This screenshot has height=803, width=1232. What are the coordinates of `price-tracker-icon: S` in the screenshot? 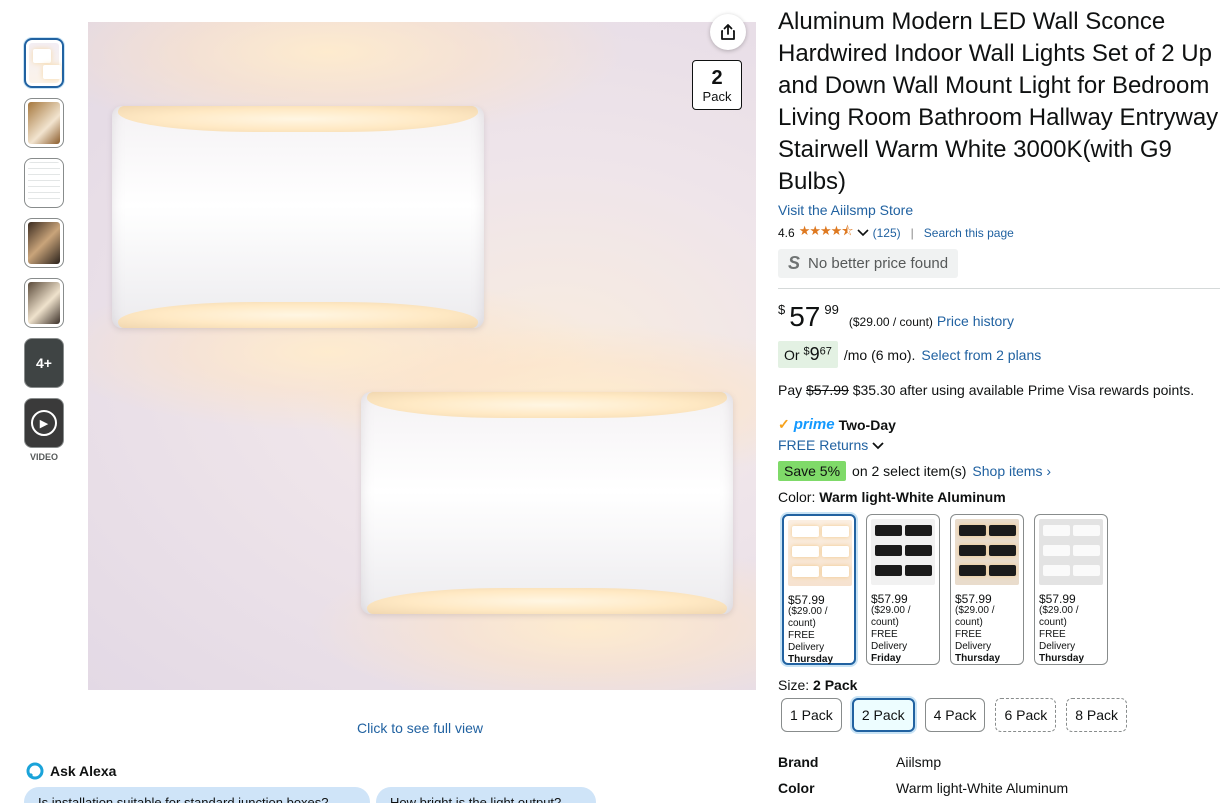 It's located at (794, 263).